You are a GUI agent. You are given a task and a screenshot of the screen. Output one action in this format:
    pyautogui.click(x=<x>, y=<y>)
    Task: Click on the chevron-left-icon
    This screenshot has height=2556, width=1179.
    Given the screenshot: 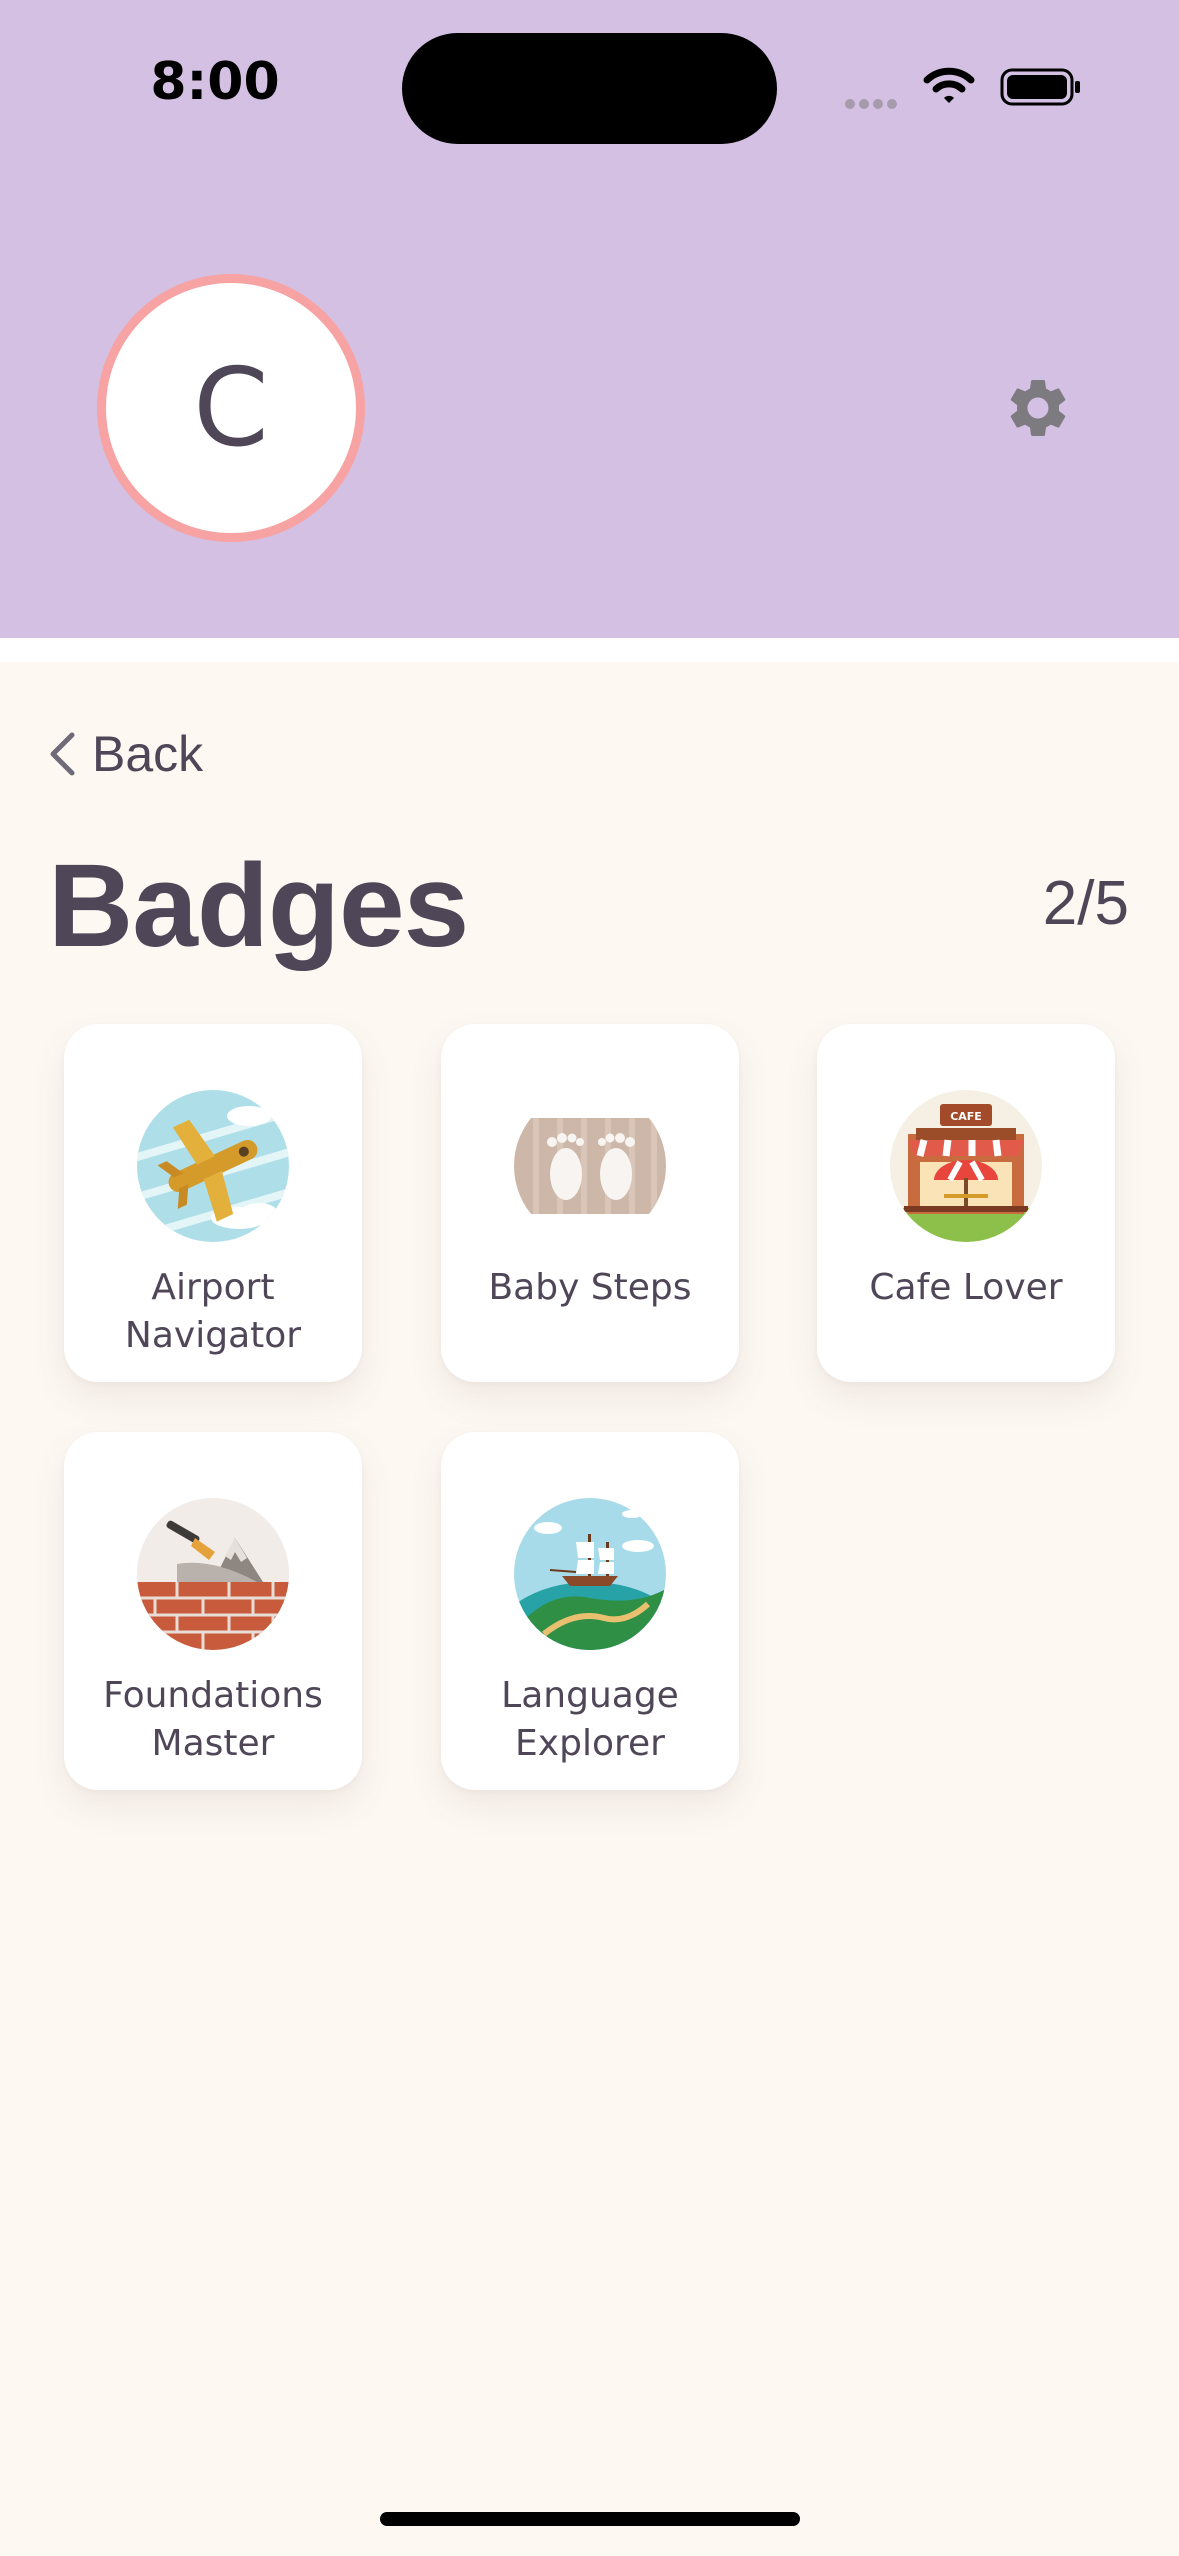 What is the action you would take?
    pyautogui.click(x=62, y=754)
    